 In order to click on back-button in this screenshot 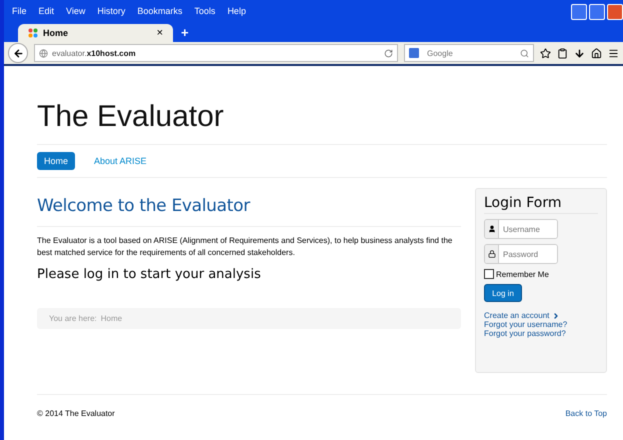, I will do `click(18, 53)`.